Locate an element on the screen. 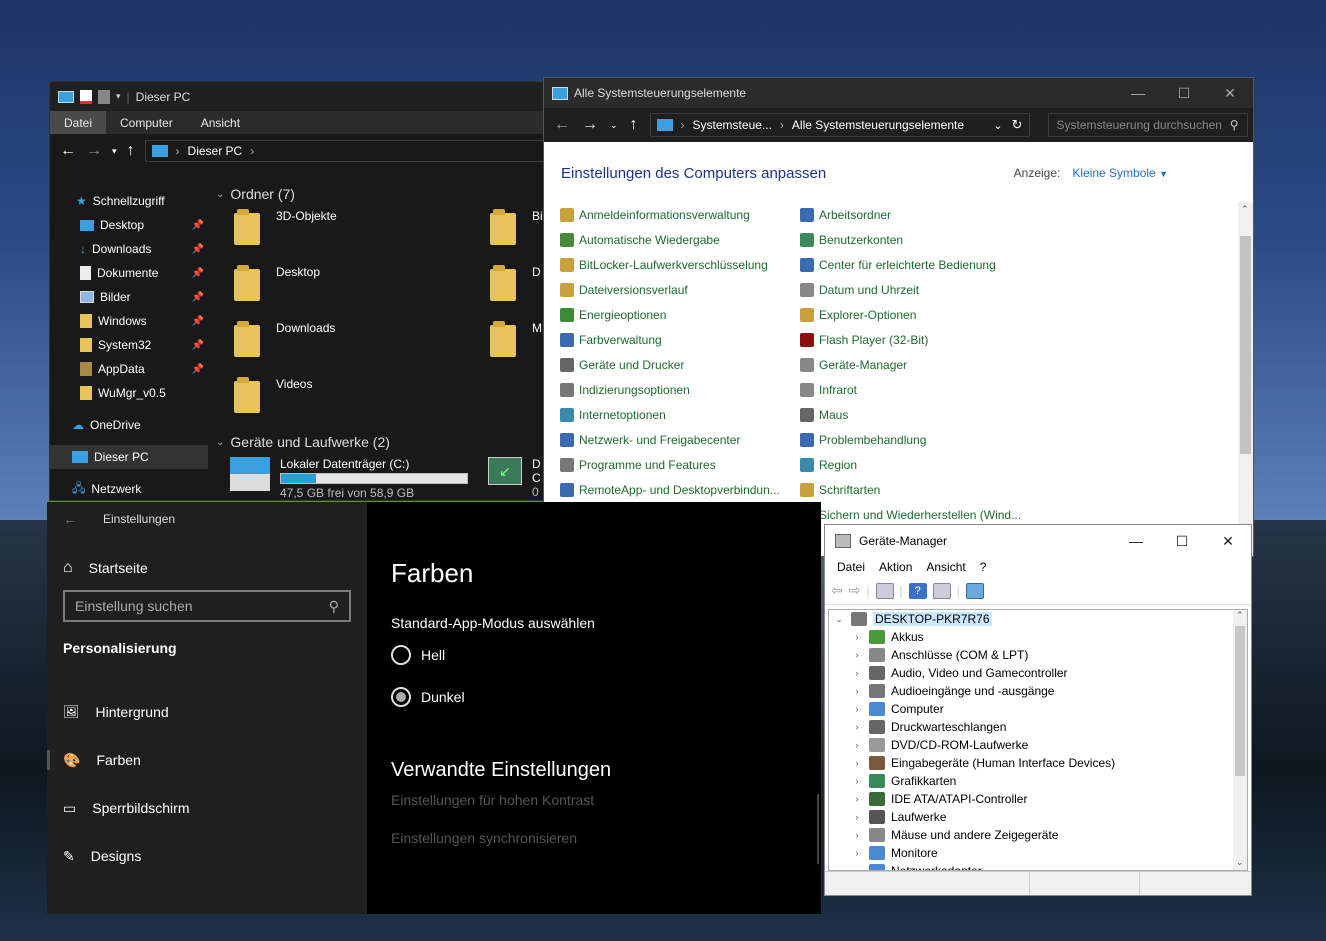 This screenshot has height=941, width=1326. nav-quick-access: ★ Schnellzugriff is located at coordinates (129, 201).